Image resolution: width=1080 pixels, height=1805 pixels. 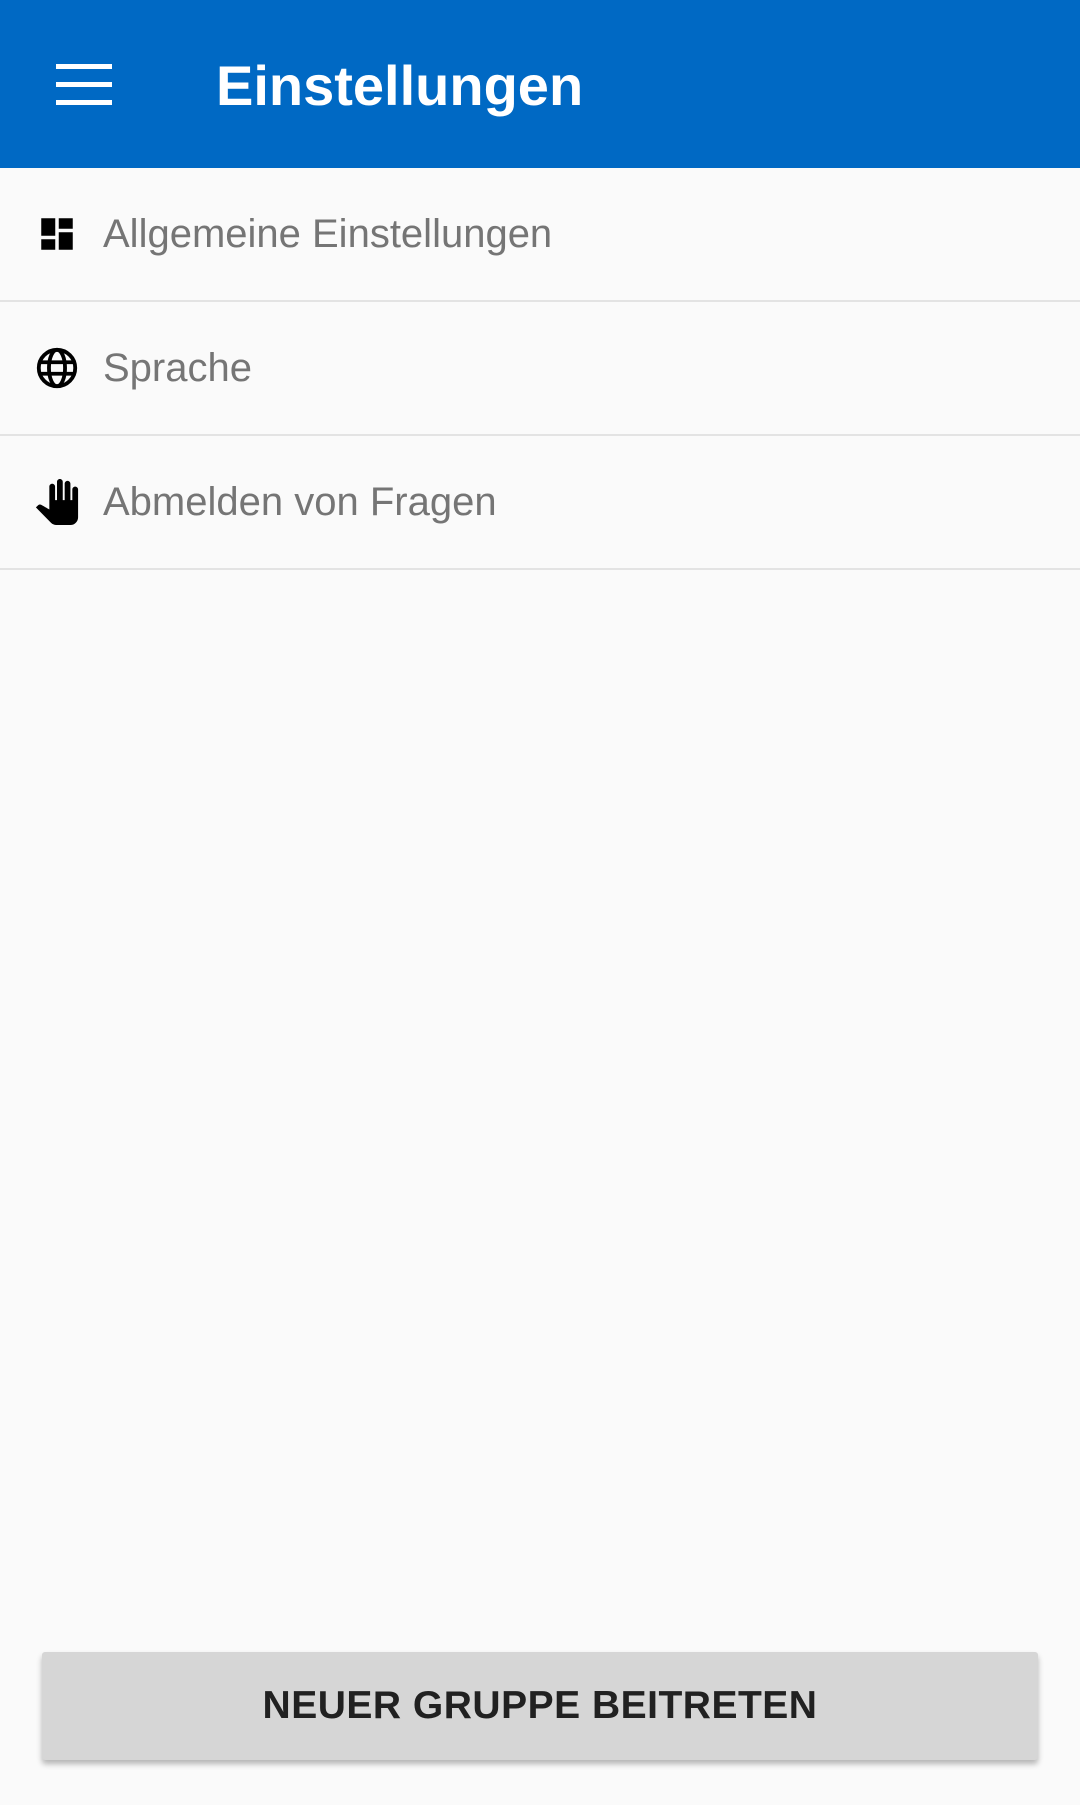 I want to click on settings-item-label: Abmelden von Fragen, so click(x=300, y=501).